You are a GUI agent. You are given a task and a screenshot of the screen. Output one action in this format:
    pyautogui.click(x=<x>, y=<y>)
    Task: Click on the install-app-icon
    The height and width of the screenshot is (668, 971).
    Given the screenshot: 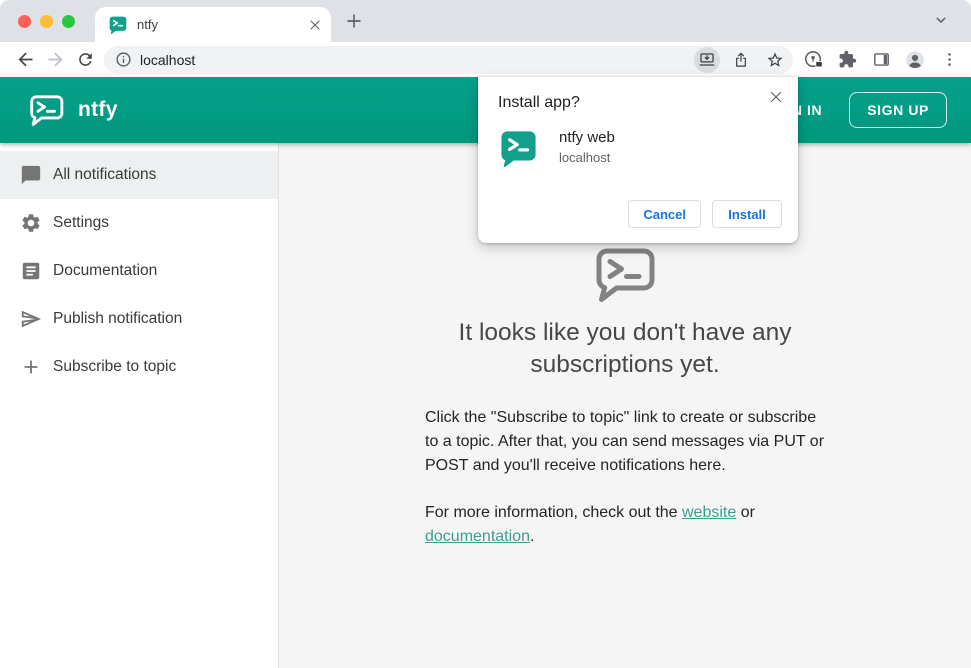 What is the action you would take?
    pyautogui.click(x=707, y=59)
    